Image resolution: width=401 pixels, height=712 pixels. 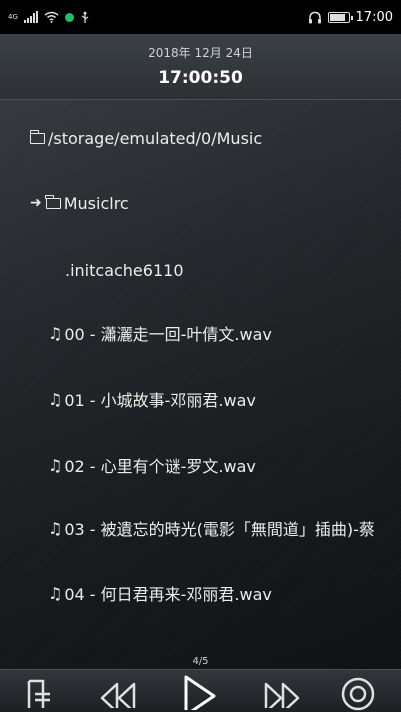 I want to click on headphones-icon, so click(x=314, y=17).